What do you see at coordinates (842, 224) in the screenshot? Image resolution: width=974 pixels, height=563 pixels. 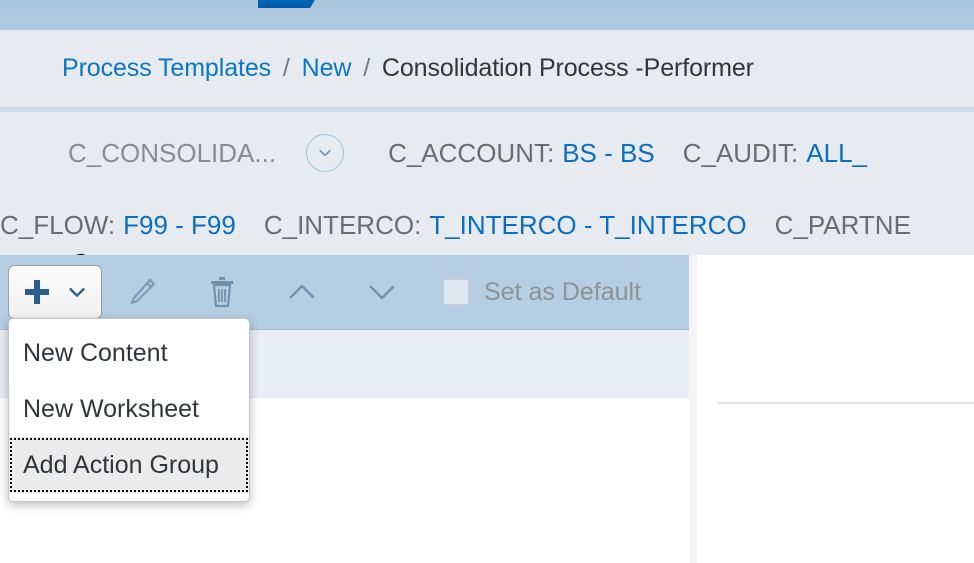 I see `filter-key: C_PARTNE` at bounding box center [842, 224].